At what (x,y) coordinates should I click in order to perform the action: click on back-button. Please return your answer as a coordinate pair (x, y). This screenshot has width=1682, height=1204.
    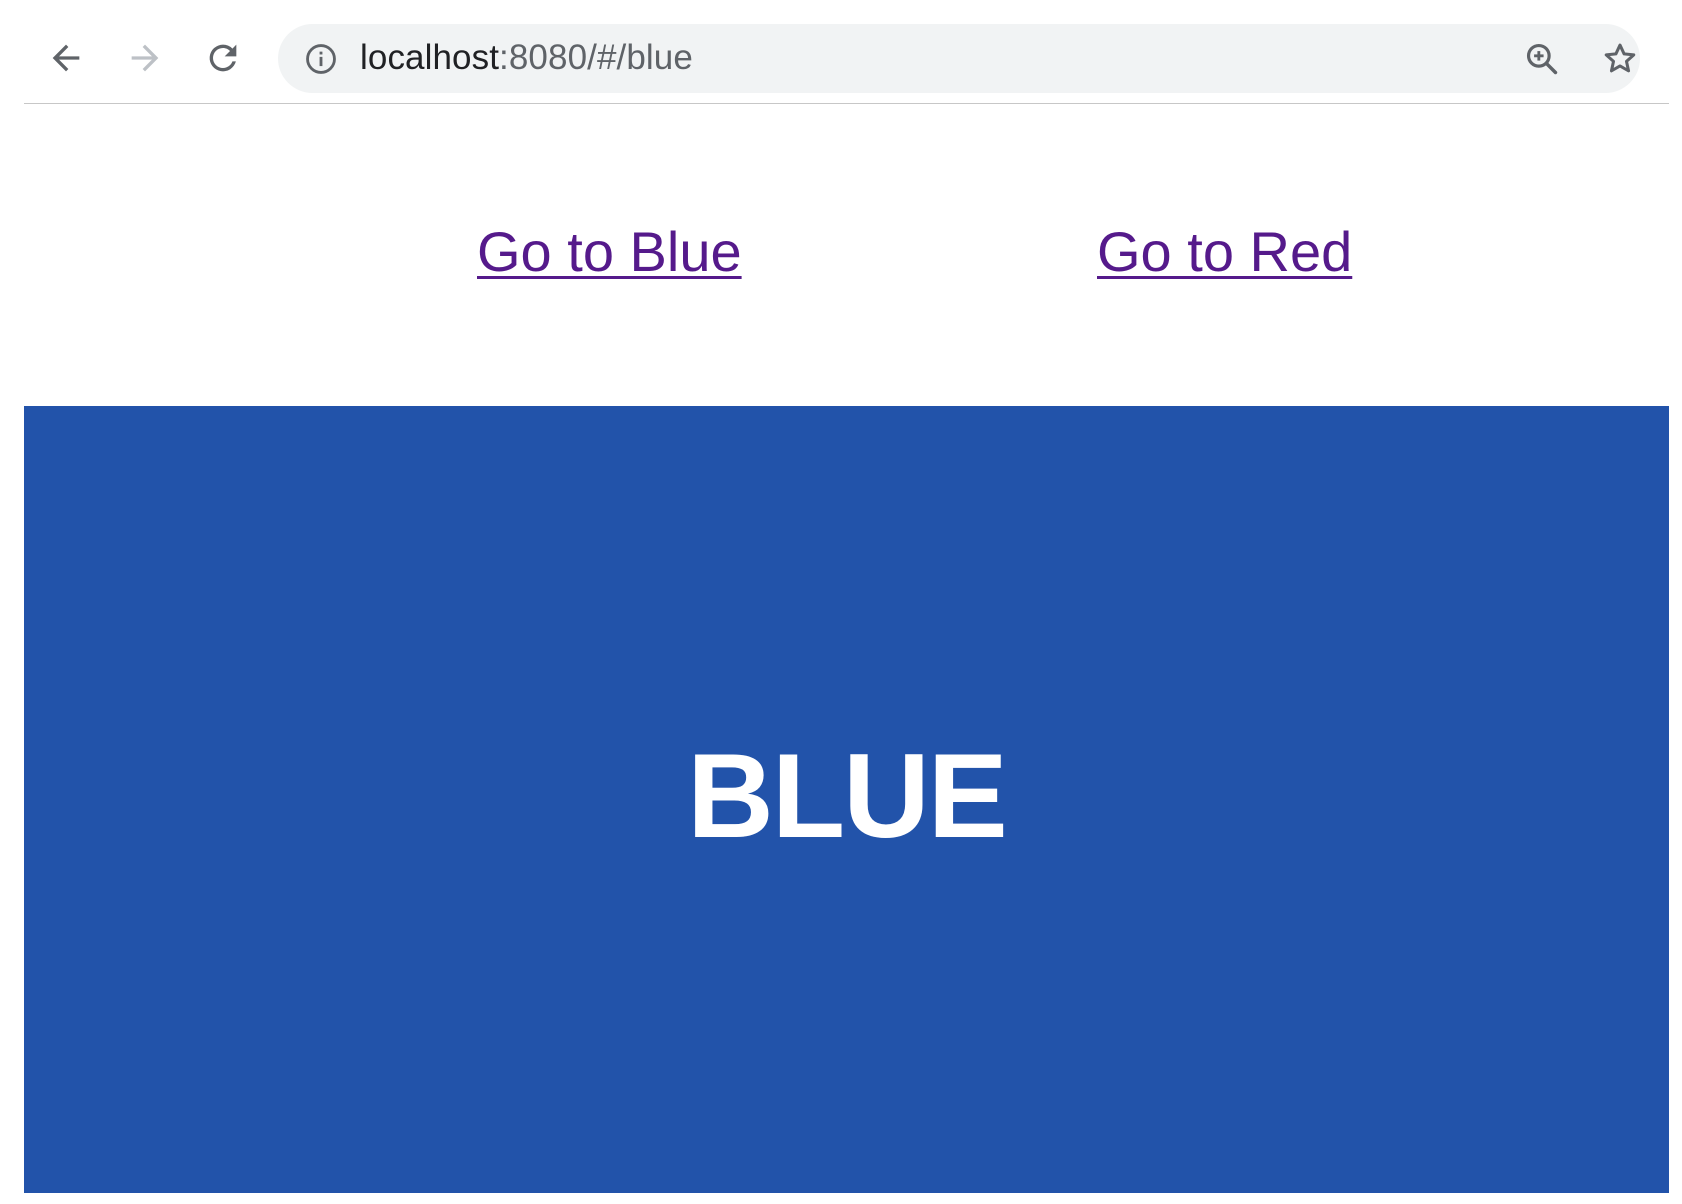
    Looking at the image, I should click on (66, 58).